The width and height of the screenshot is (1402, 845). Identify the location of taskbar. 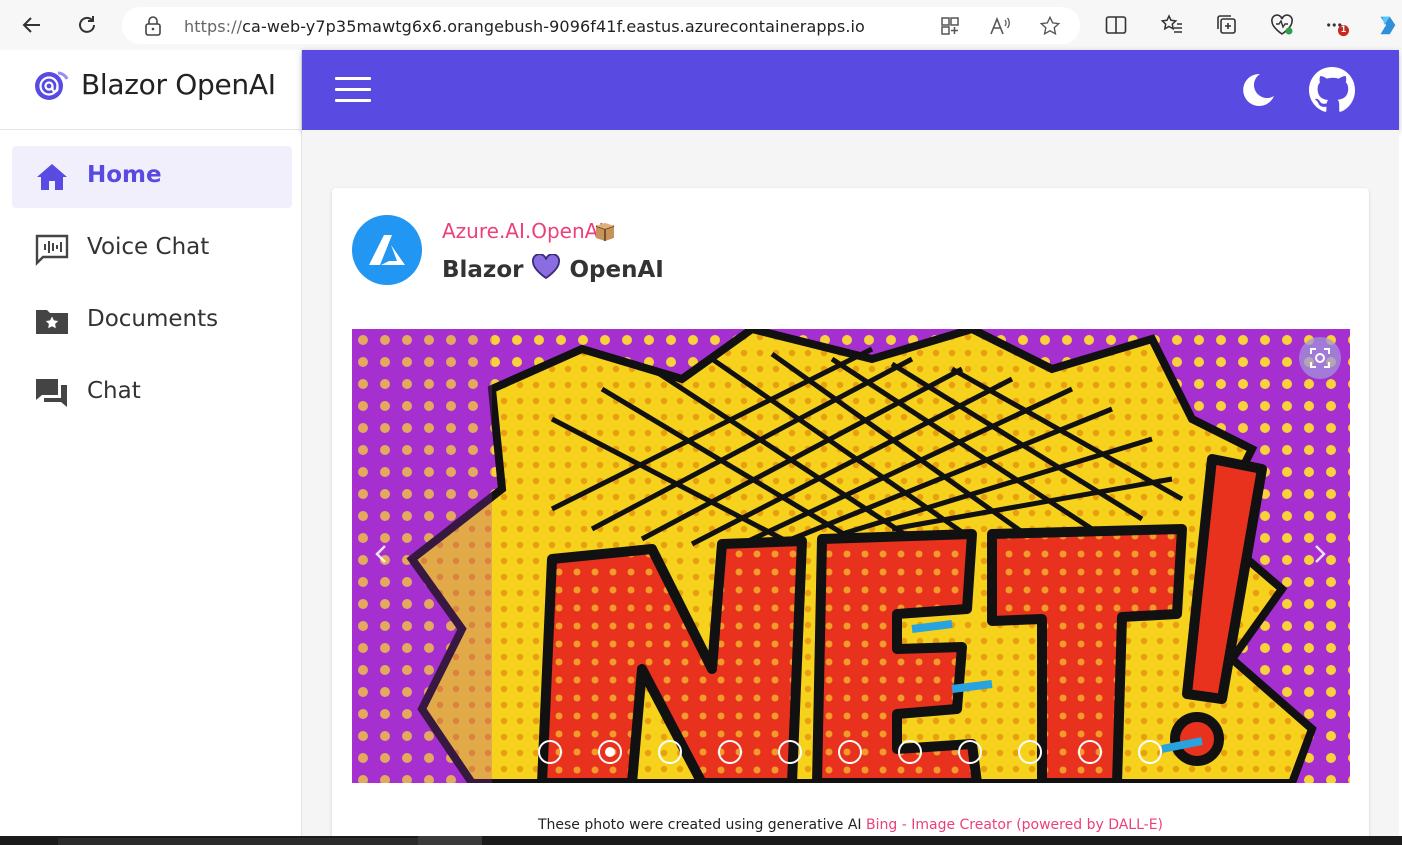
(701, 840).